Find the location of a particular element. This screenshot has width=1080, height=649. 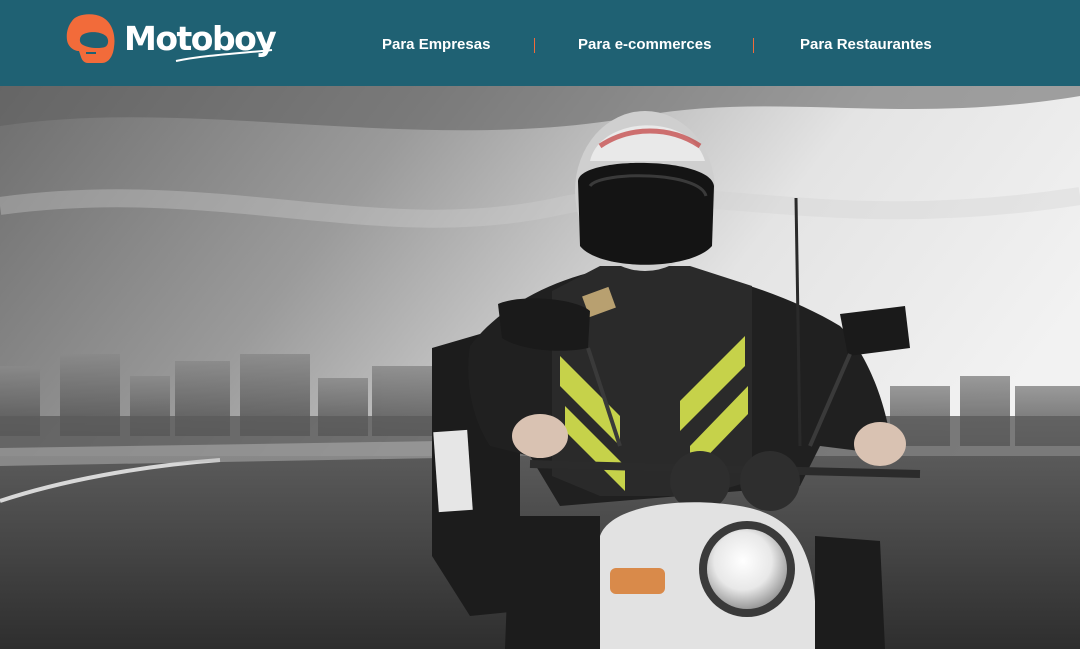

nav-link-ecommerces: Para e-commerces is located at coordinates (644, 44).